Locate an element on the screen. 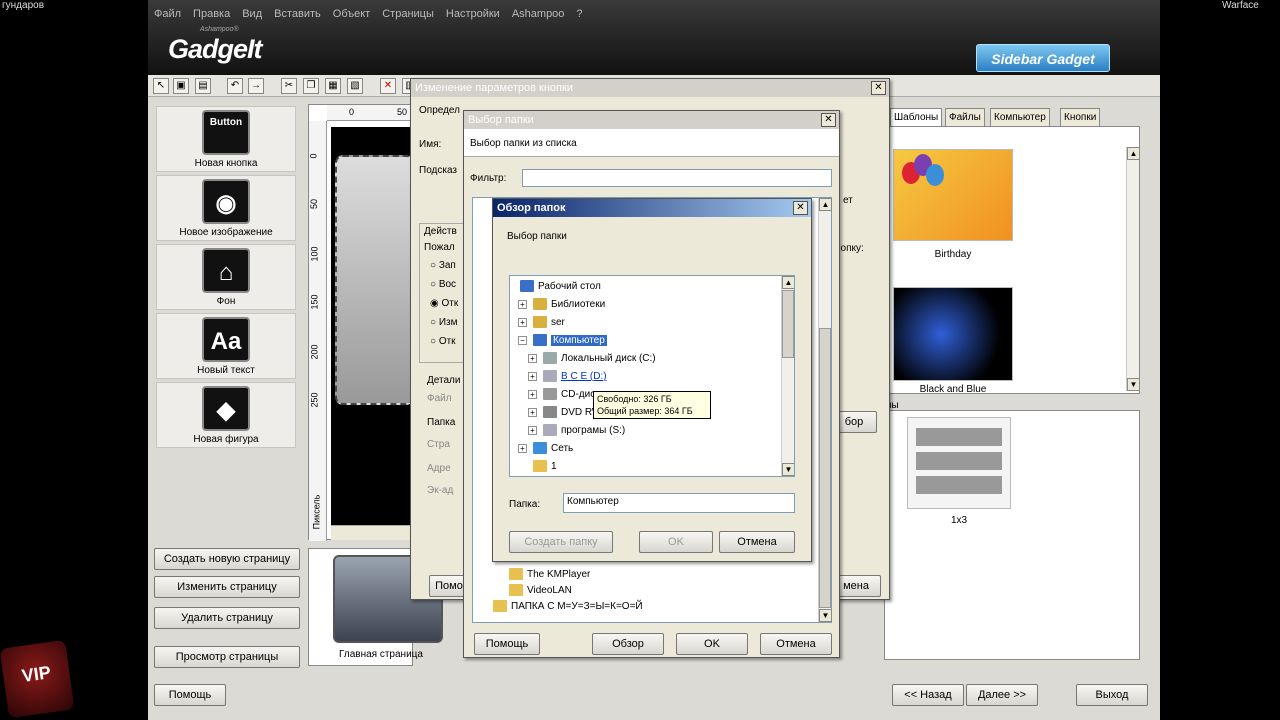 The height and width of the screenshot is (720, 1280). browse-ok-button: OK is located at coordinates (676, 542).